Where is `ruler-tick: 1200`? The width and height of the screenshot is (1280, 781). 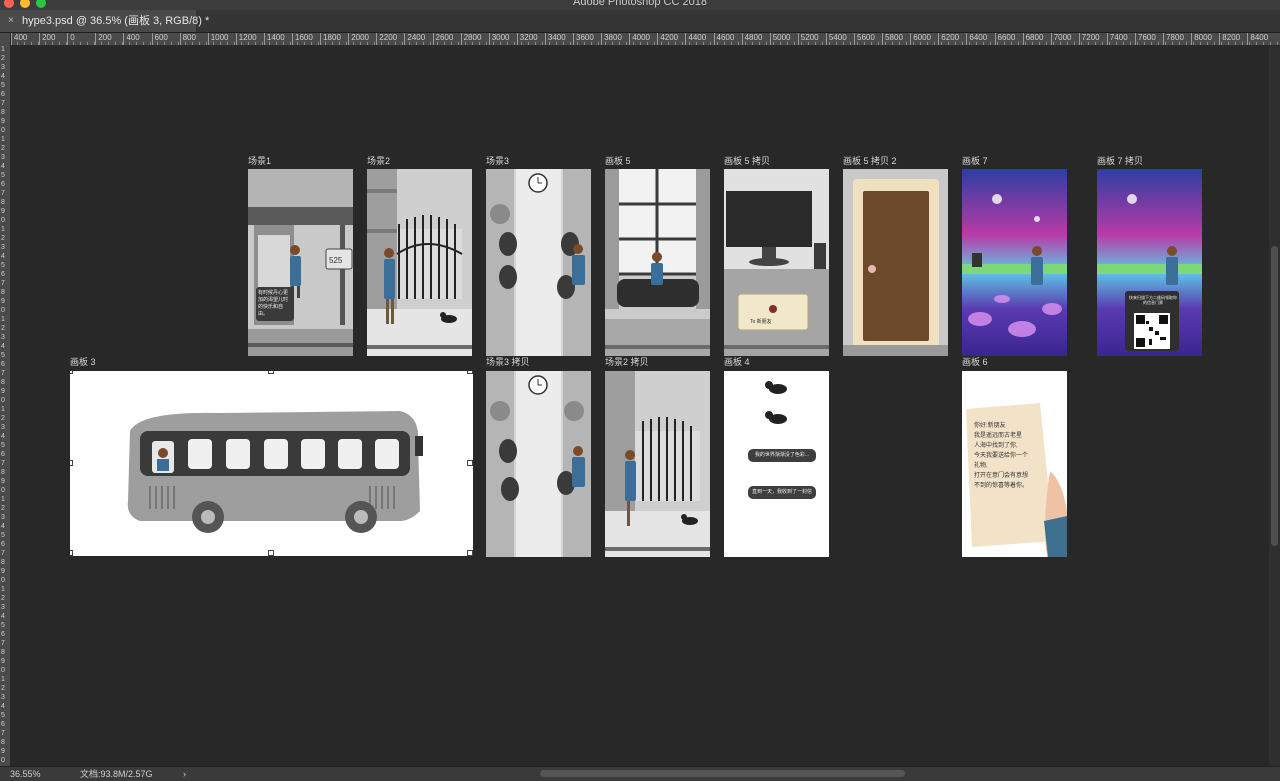 ruler-tick: 1200 is located at coordinates (246, 39).